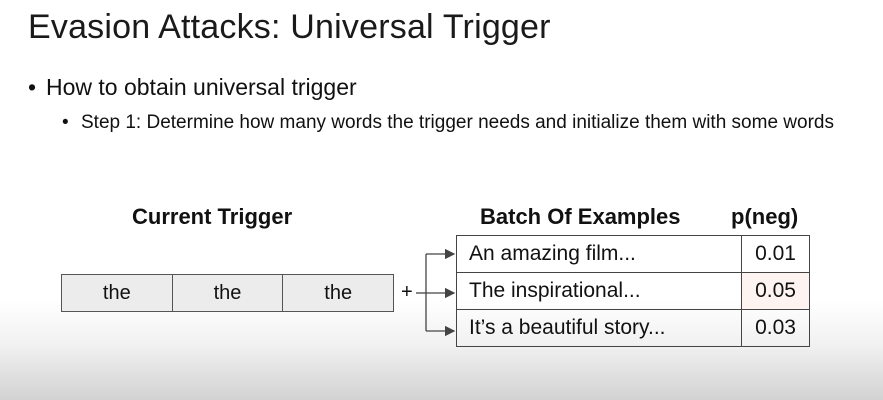 The image size is (883, 400). I want to click on table-row: An amazing film... 0.01, so click(633, 254).